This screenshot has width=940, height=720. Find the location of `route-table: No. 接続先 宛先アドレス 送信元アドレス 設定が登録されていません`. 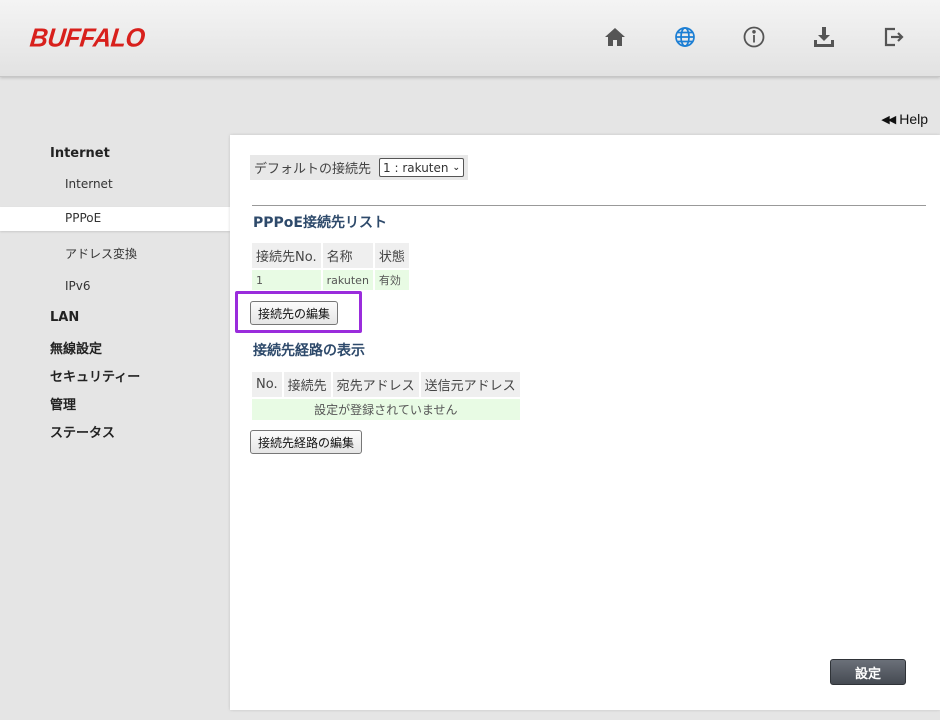

route-table: No. 接続先 宛先アドレス 送信元アドレス 設定が登録されていません is located at coordinates (386, 396).